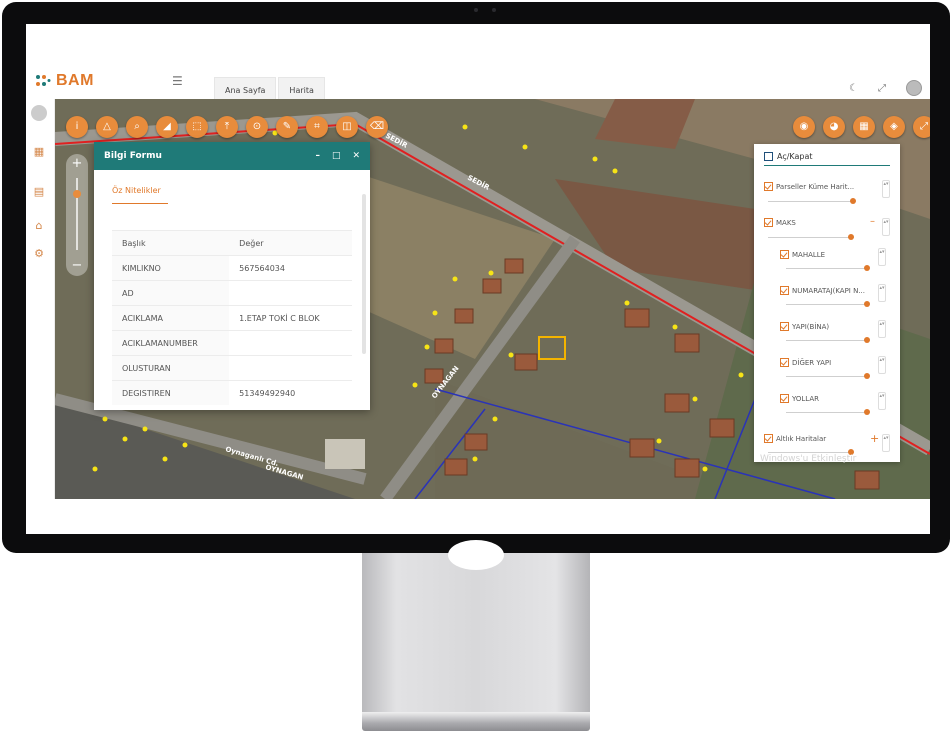 The height and width of the screenshot is (733, 952). What do you see at coordinates (795, 156) in the screenshot?
I see `toggle-all-label: Aç/Kapat` at bounding box center [795, 156].